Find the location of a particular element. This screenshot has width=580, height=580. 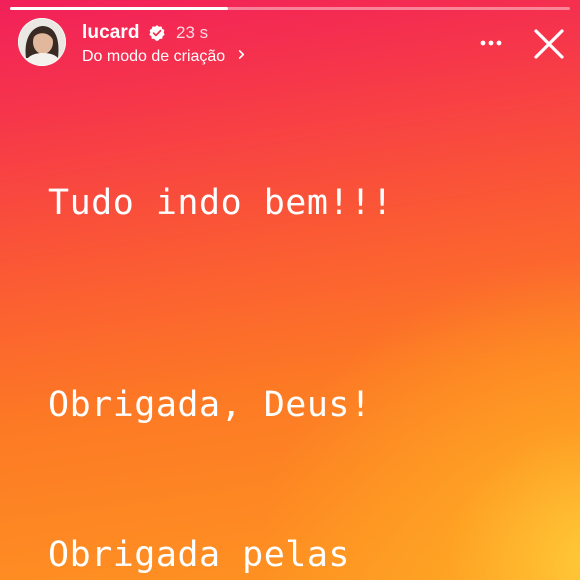

close-icon is located at coordinates (549, 44).